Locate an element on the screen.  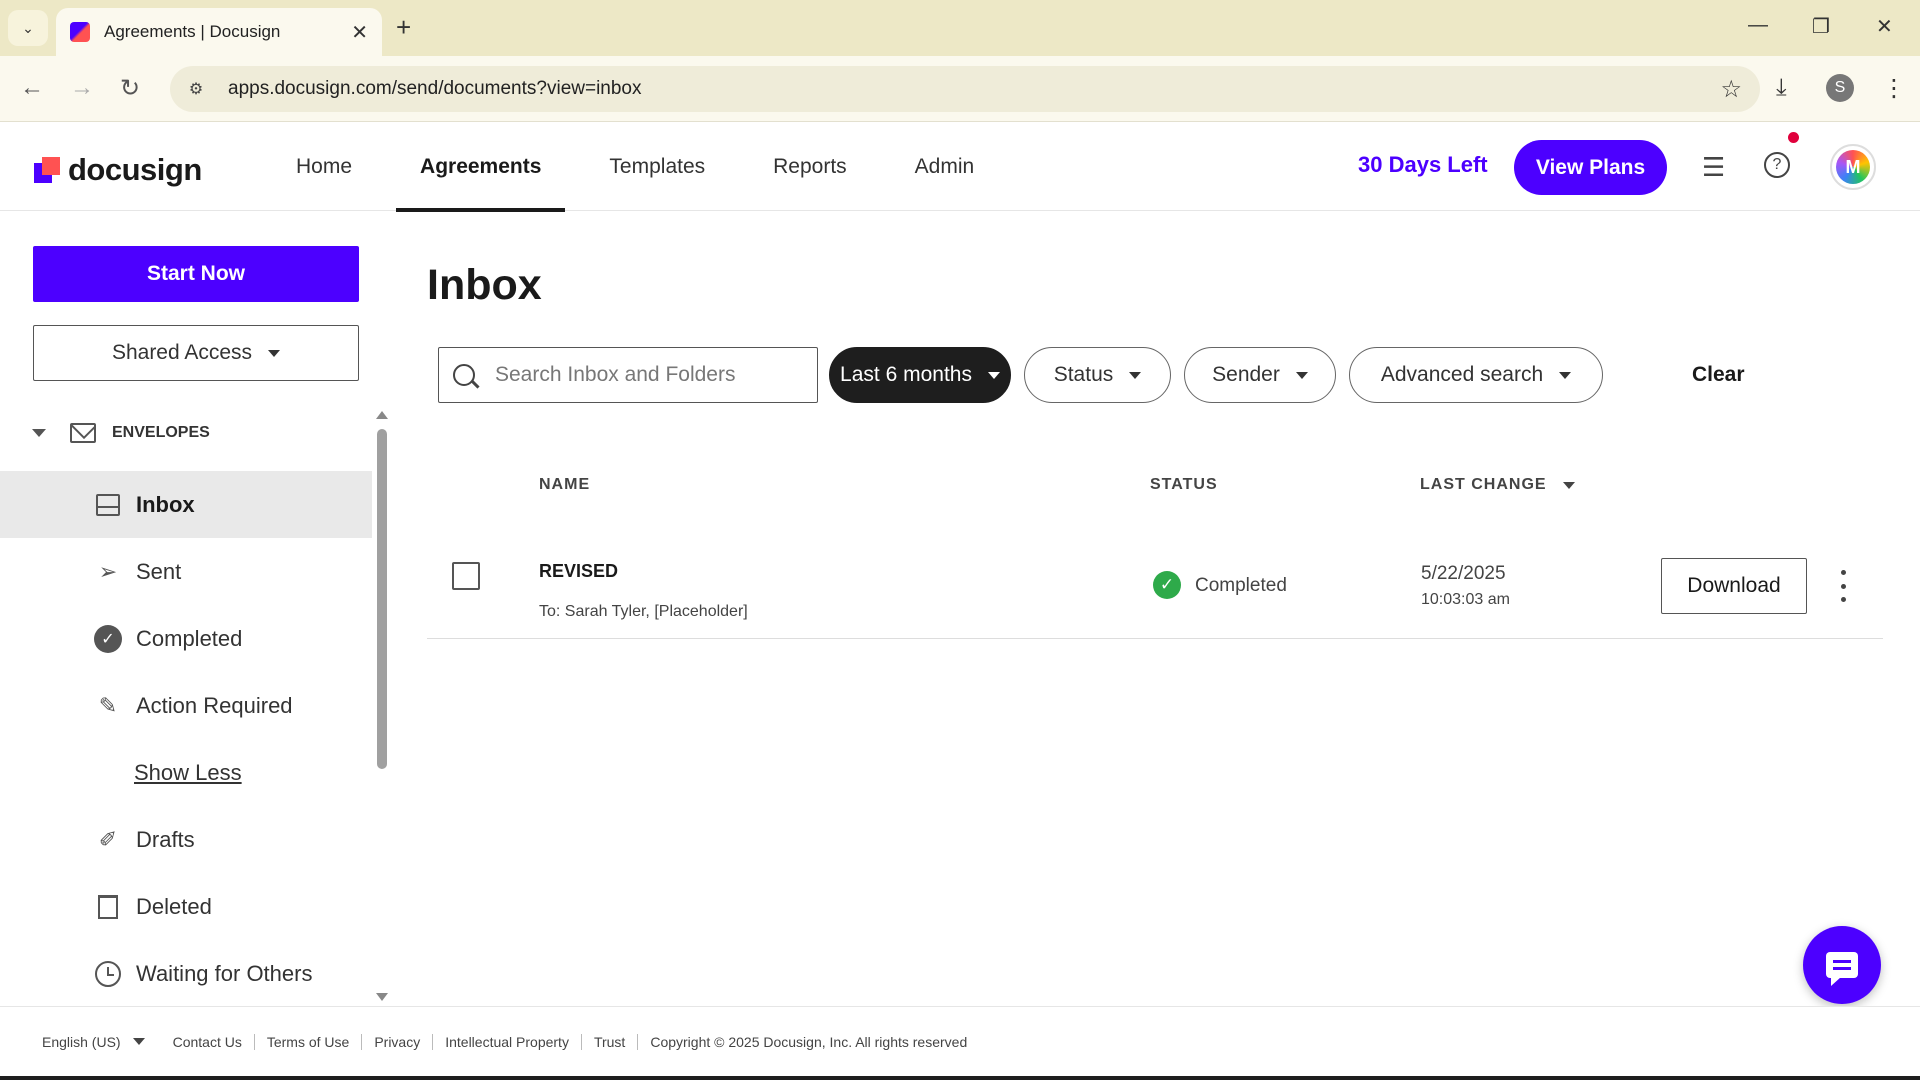
bookmark-star-icon: ☆ is located at coordinates (1731, 89).